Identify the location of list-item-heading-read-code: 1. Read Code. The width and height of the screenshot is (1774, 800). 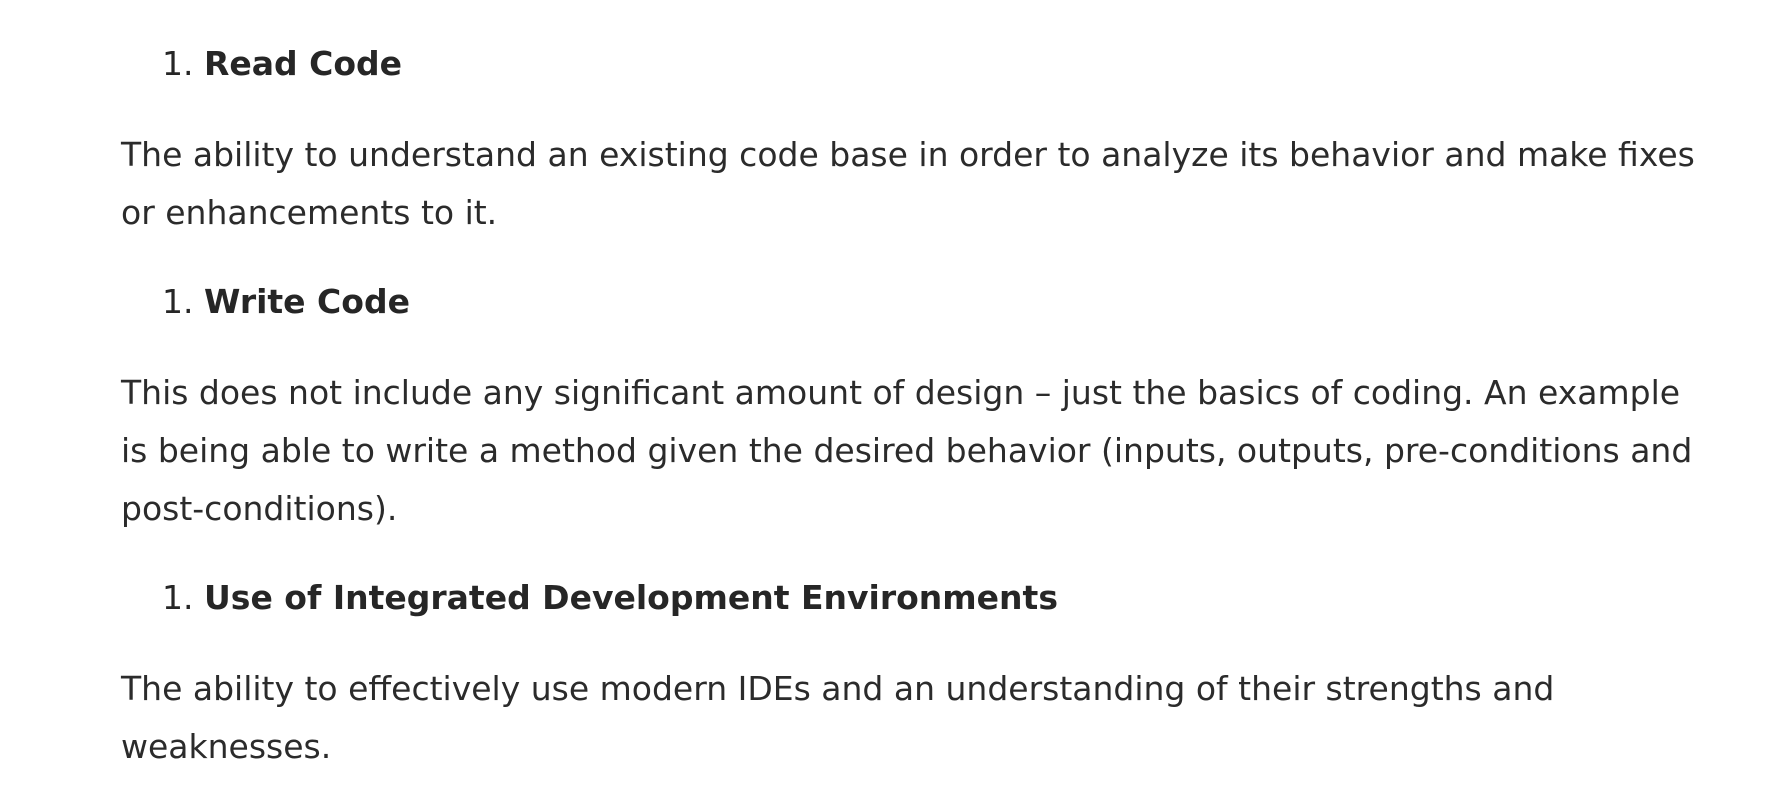
(282, 64).